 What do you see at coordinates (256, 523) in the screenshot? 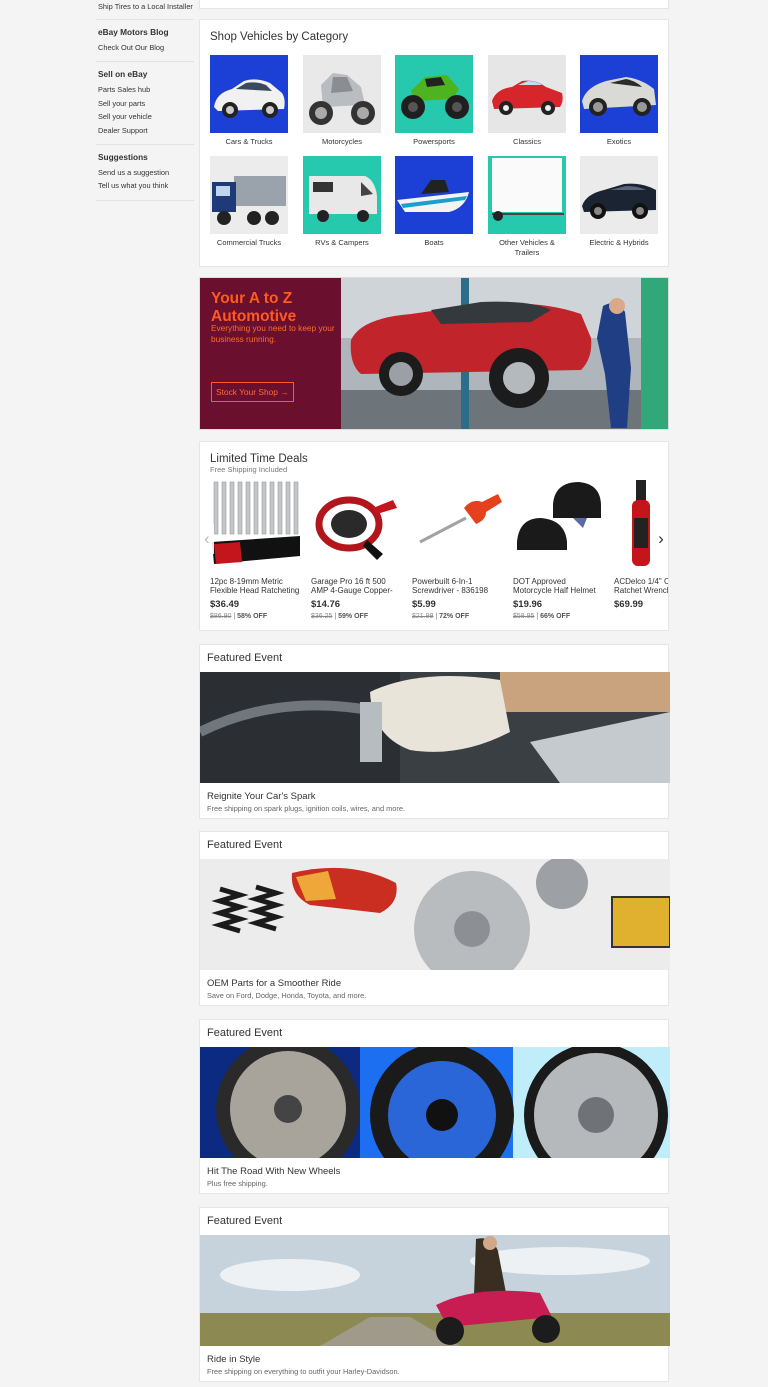
I see `wrench-set-photo-icon` at bounding box center [256, 523].